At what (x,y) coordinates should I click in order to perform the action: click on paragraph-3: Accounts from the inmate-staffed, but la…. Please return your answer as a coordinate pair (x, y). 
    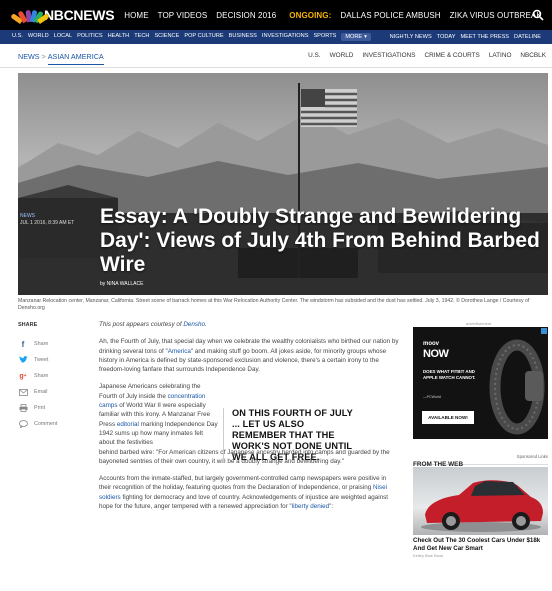
    Looking at the image, I should click on (249, 492).